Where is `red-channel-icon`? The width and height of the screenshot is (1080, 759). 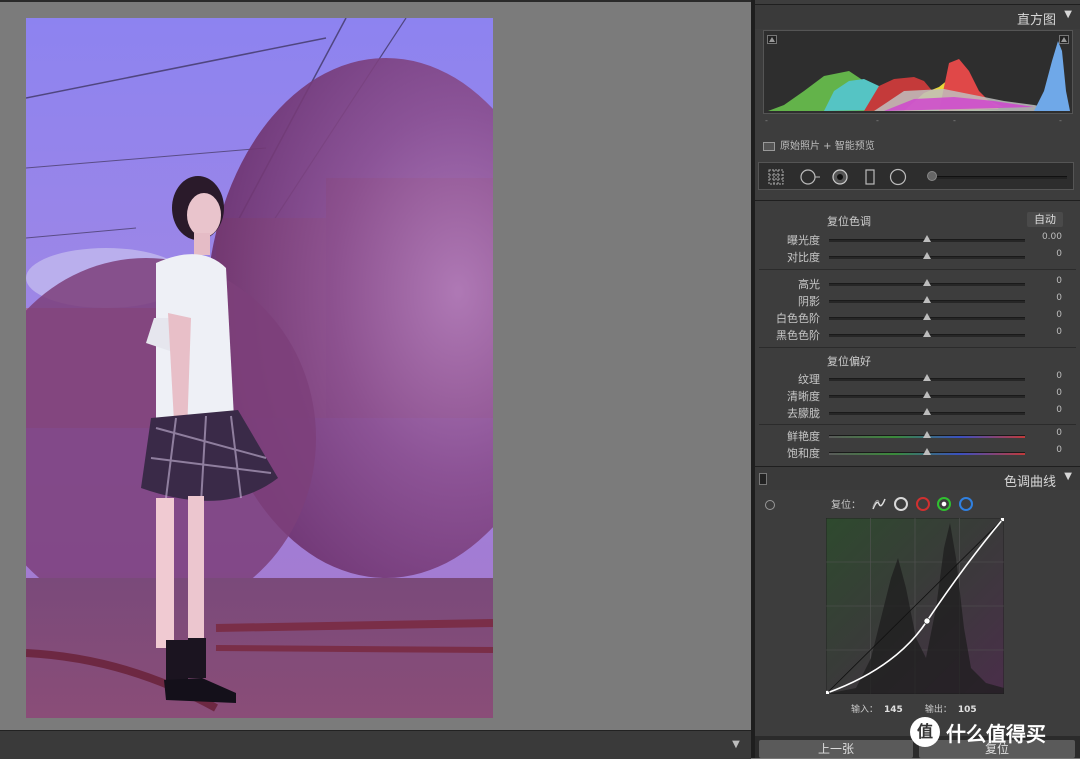
red-channel-icon is located at coordinates (922, 503).